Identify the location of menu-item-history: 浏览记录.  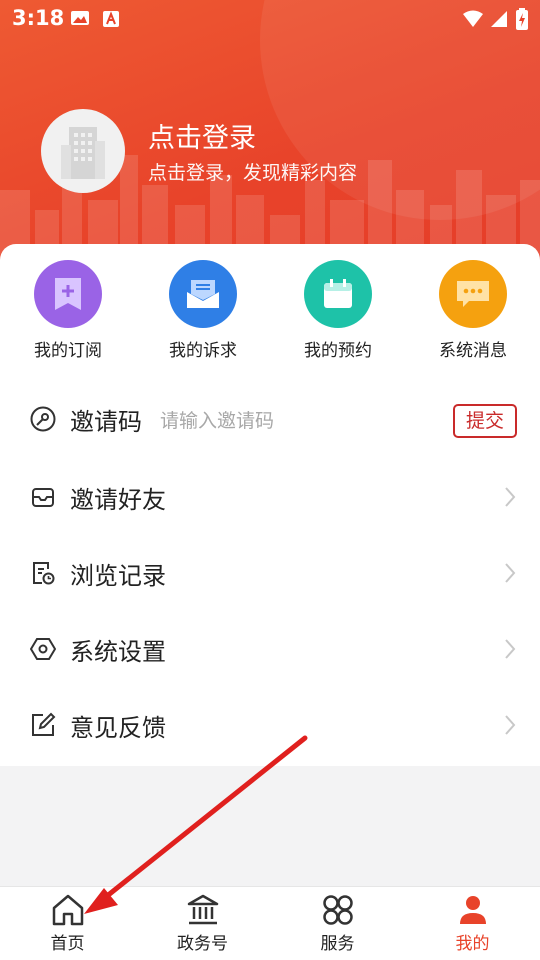
(270, 574).